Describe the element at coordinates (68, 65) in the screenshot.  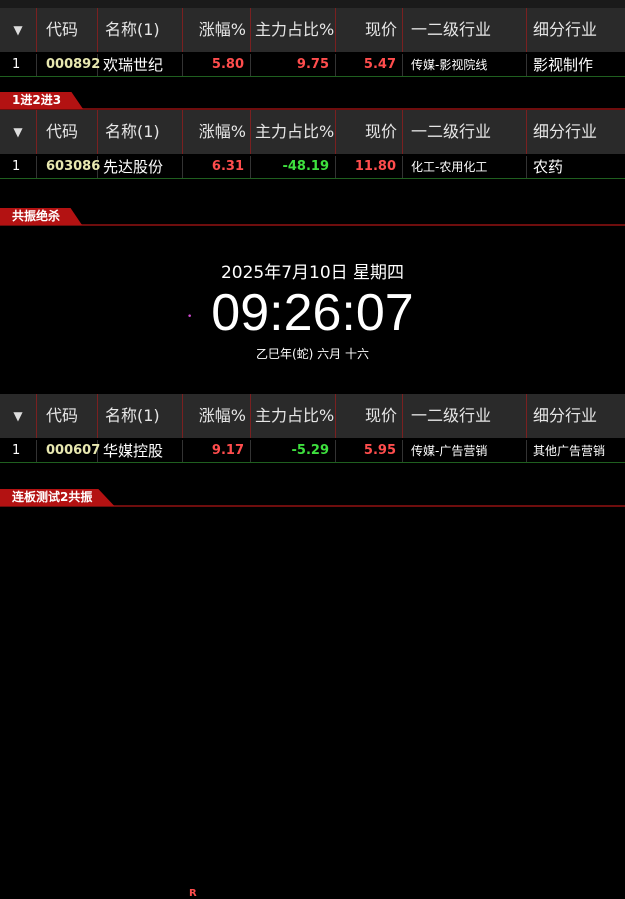
I see `stock-code: 000892` at that location.